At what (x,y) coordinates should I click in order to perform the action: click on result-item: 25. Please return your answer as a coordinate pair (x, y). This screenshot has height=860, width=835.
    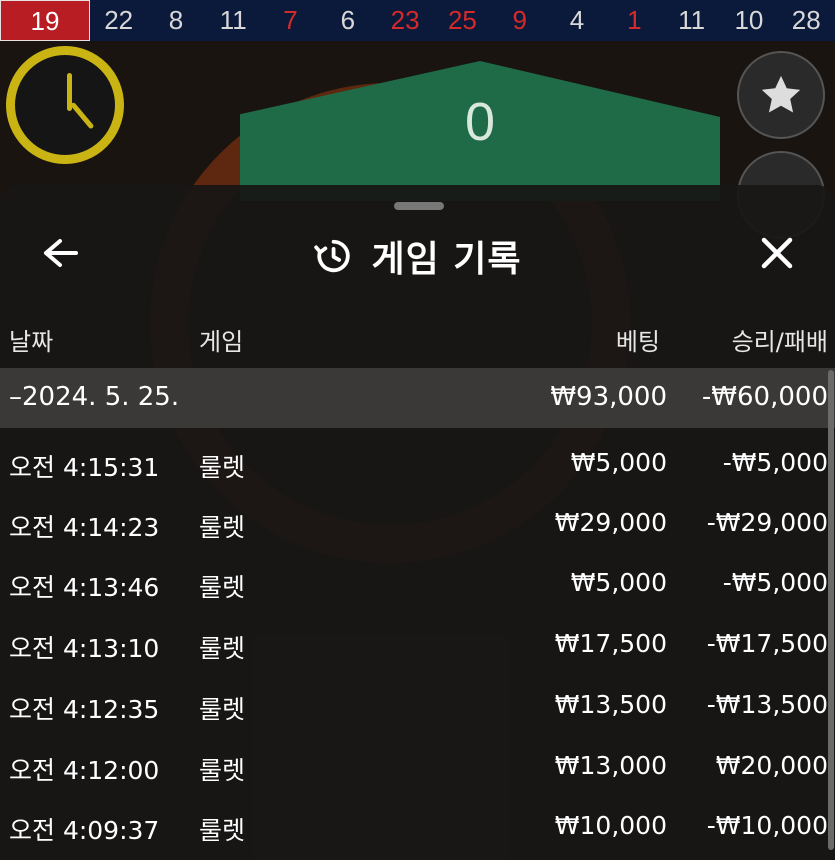
    Looking at the image, I should click on (462, 20).